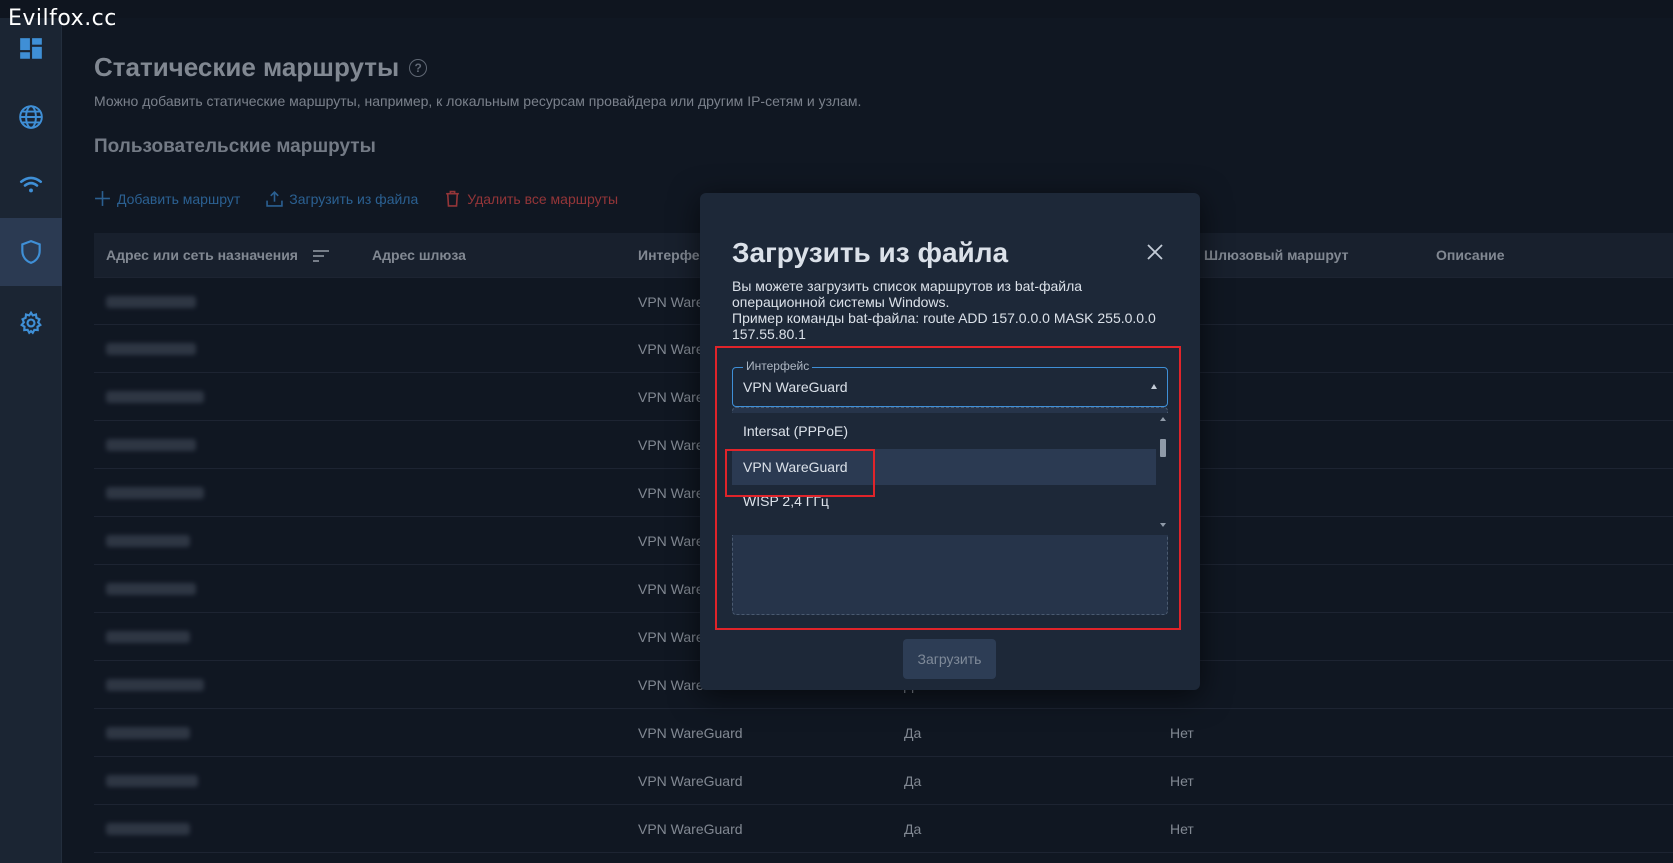 Image resolution: width=1673 pixels, height=863 pixels. Describe the element at coordinates (949, 659) in the screenshot. I see `upload-button: Загрузить` at that location.